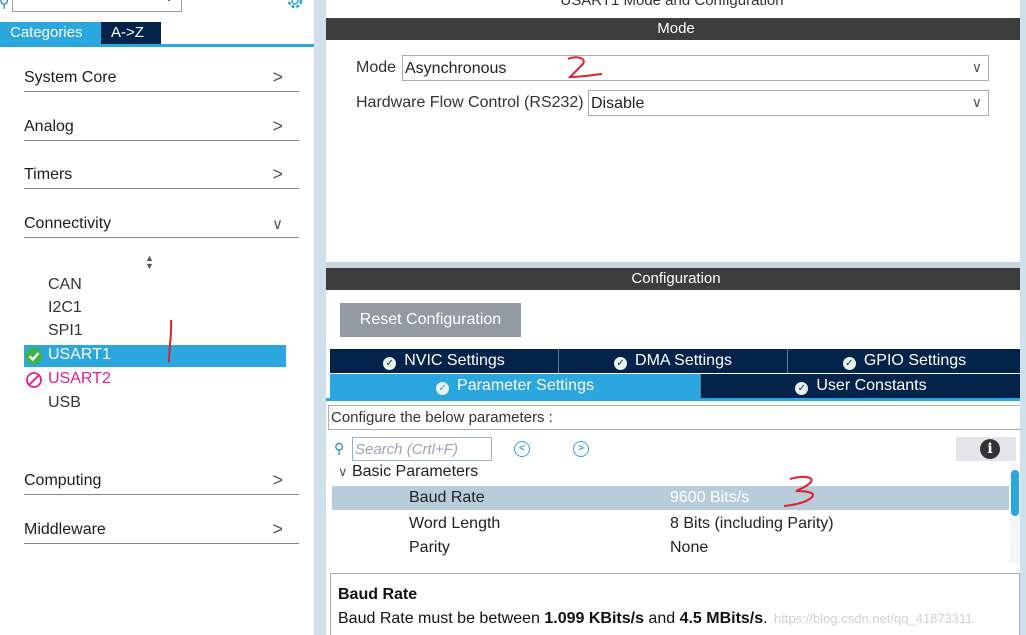  What do you see at coordinates (676, 29) in the screenshot?
I see `mode-header: Mode` at bounding box center [676, 29].